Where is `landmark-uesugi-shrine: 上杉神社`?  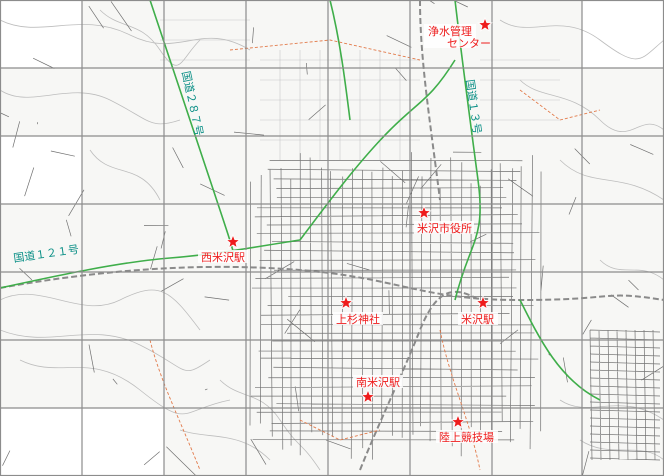
landmark-uesugi-shrine: 上杉神社 is located at coordinates (358, 310).